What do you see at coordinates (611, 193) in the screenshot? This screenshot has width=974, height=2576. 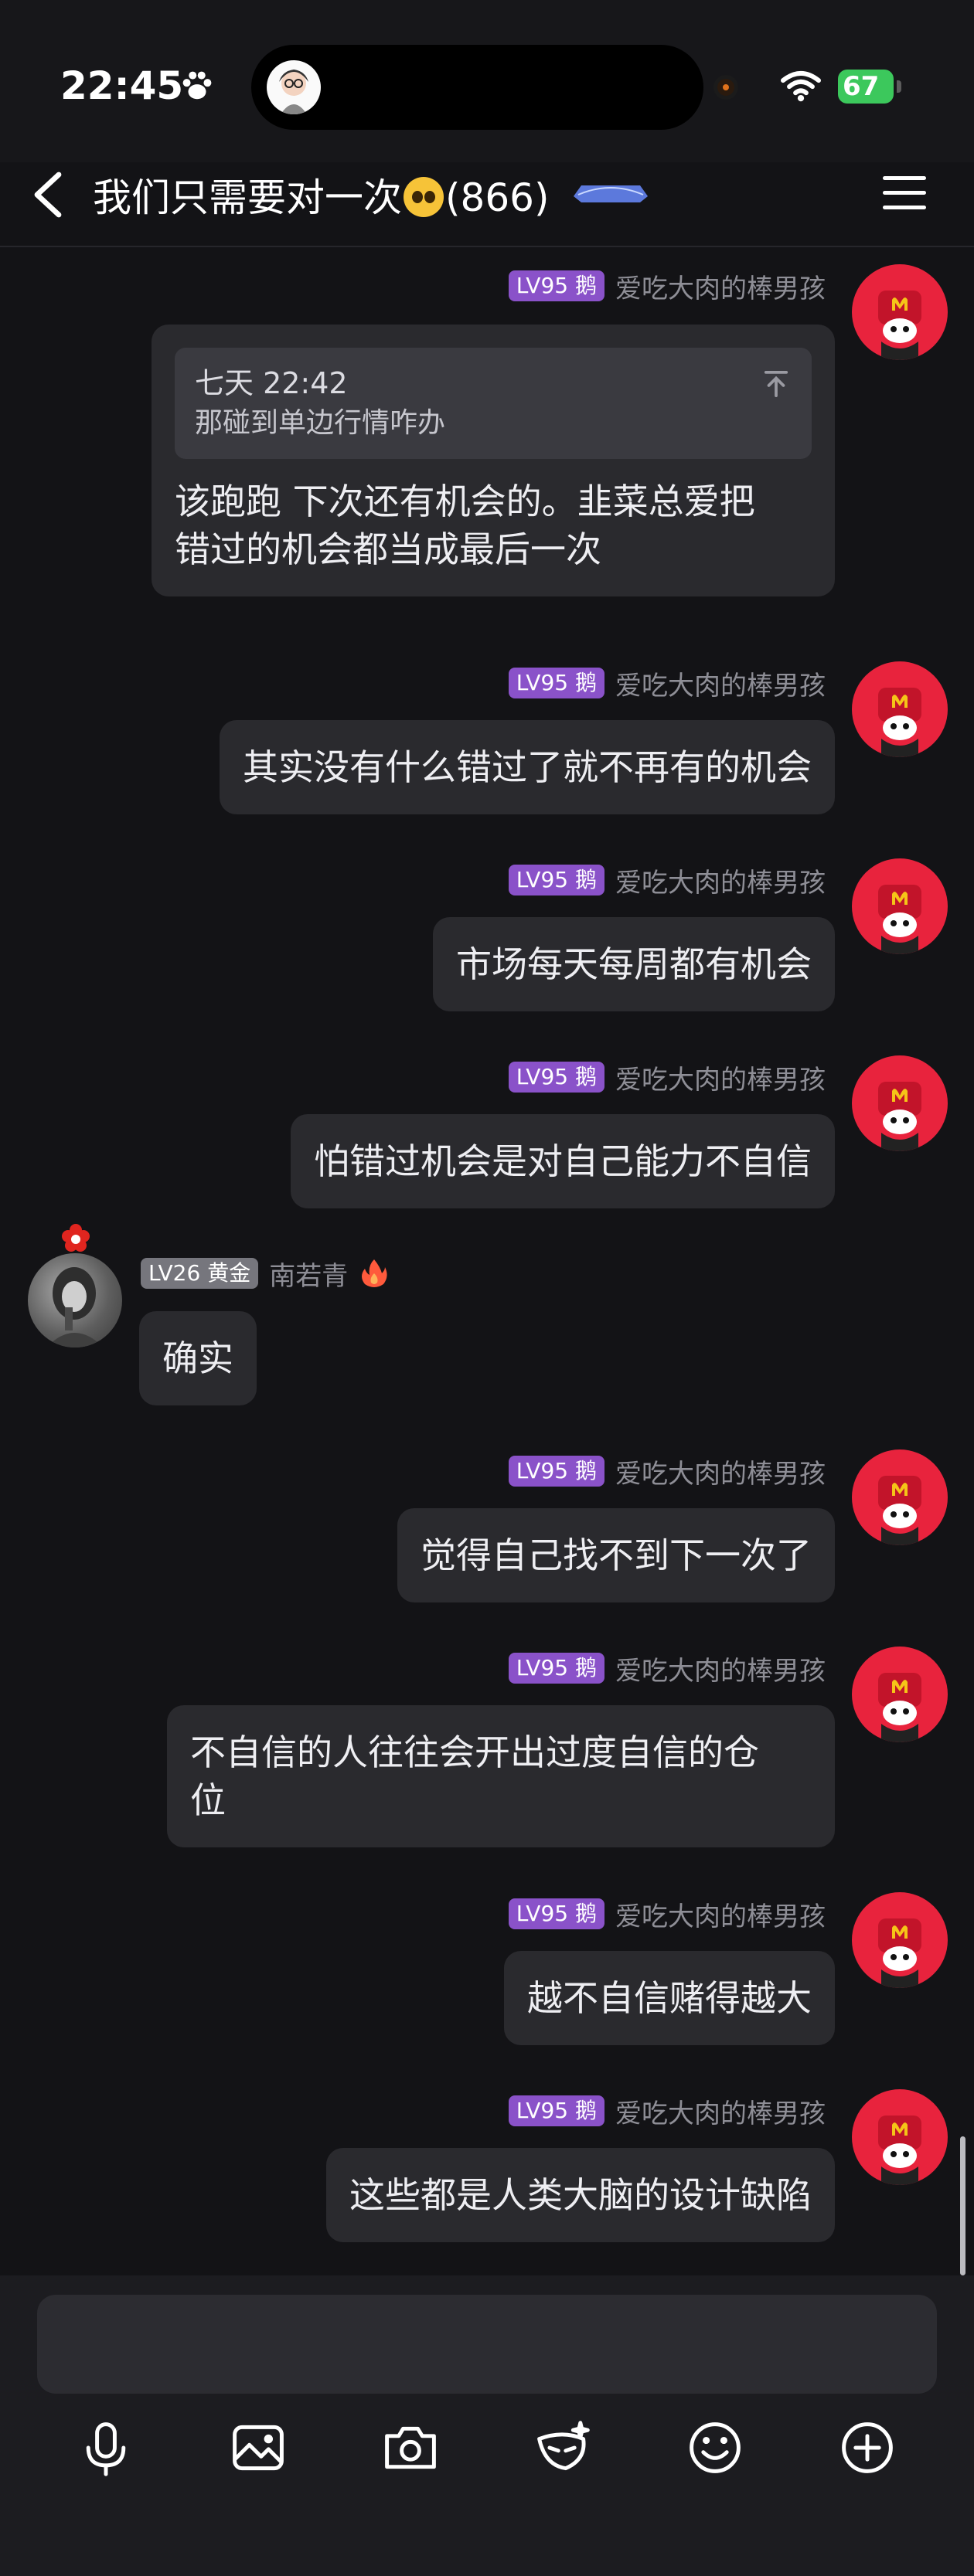 I see `league-badge-icon` at bounding box center [611, 193].